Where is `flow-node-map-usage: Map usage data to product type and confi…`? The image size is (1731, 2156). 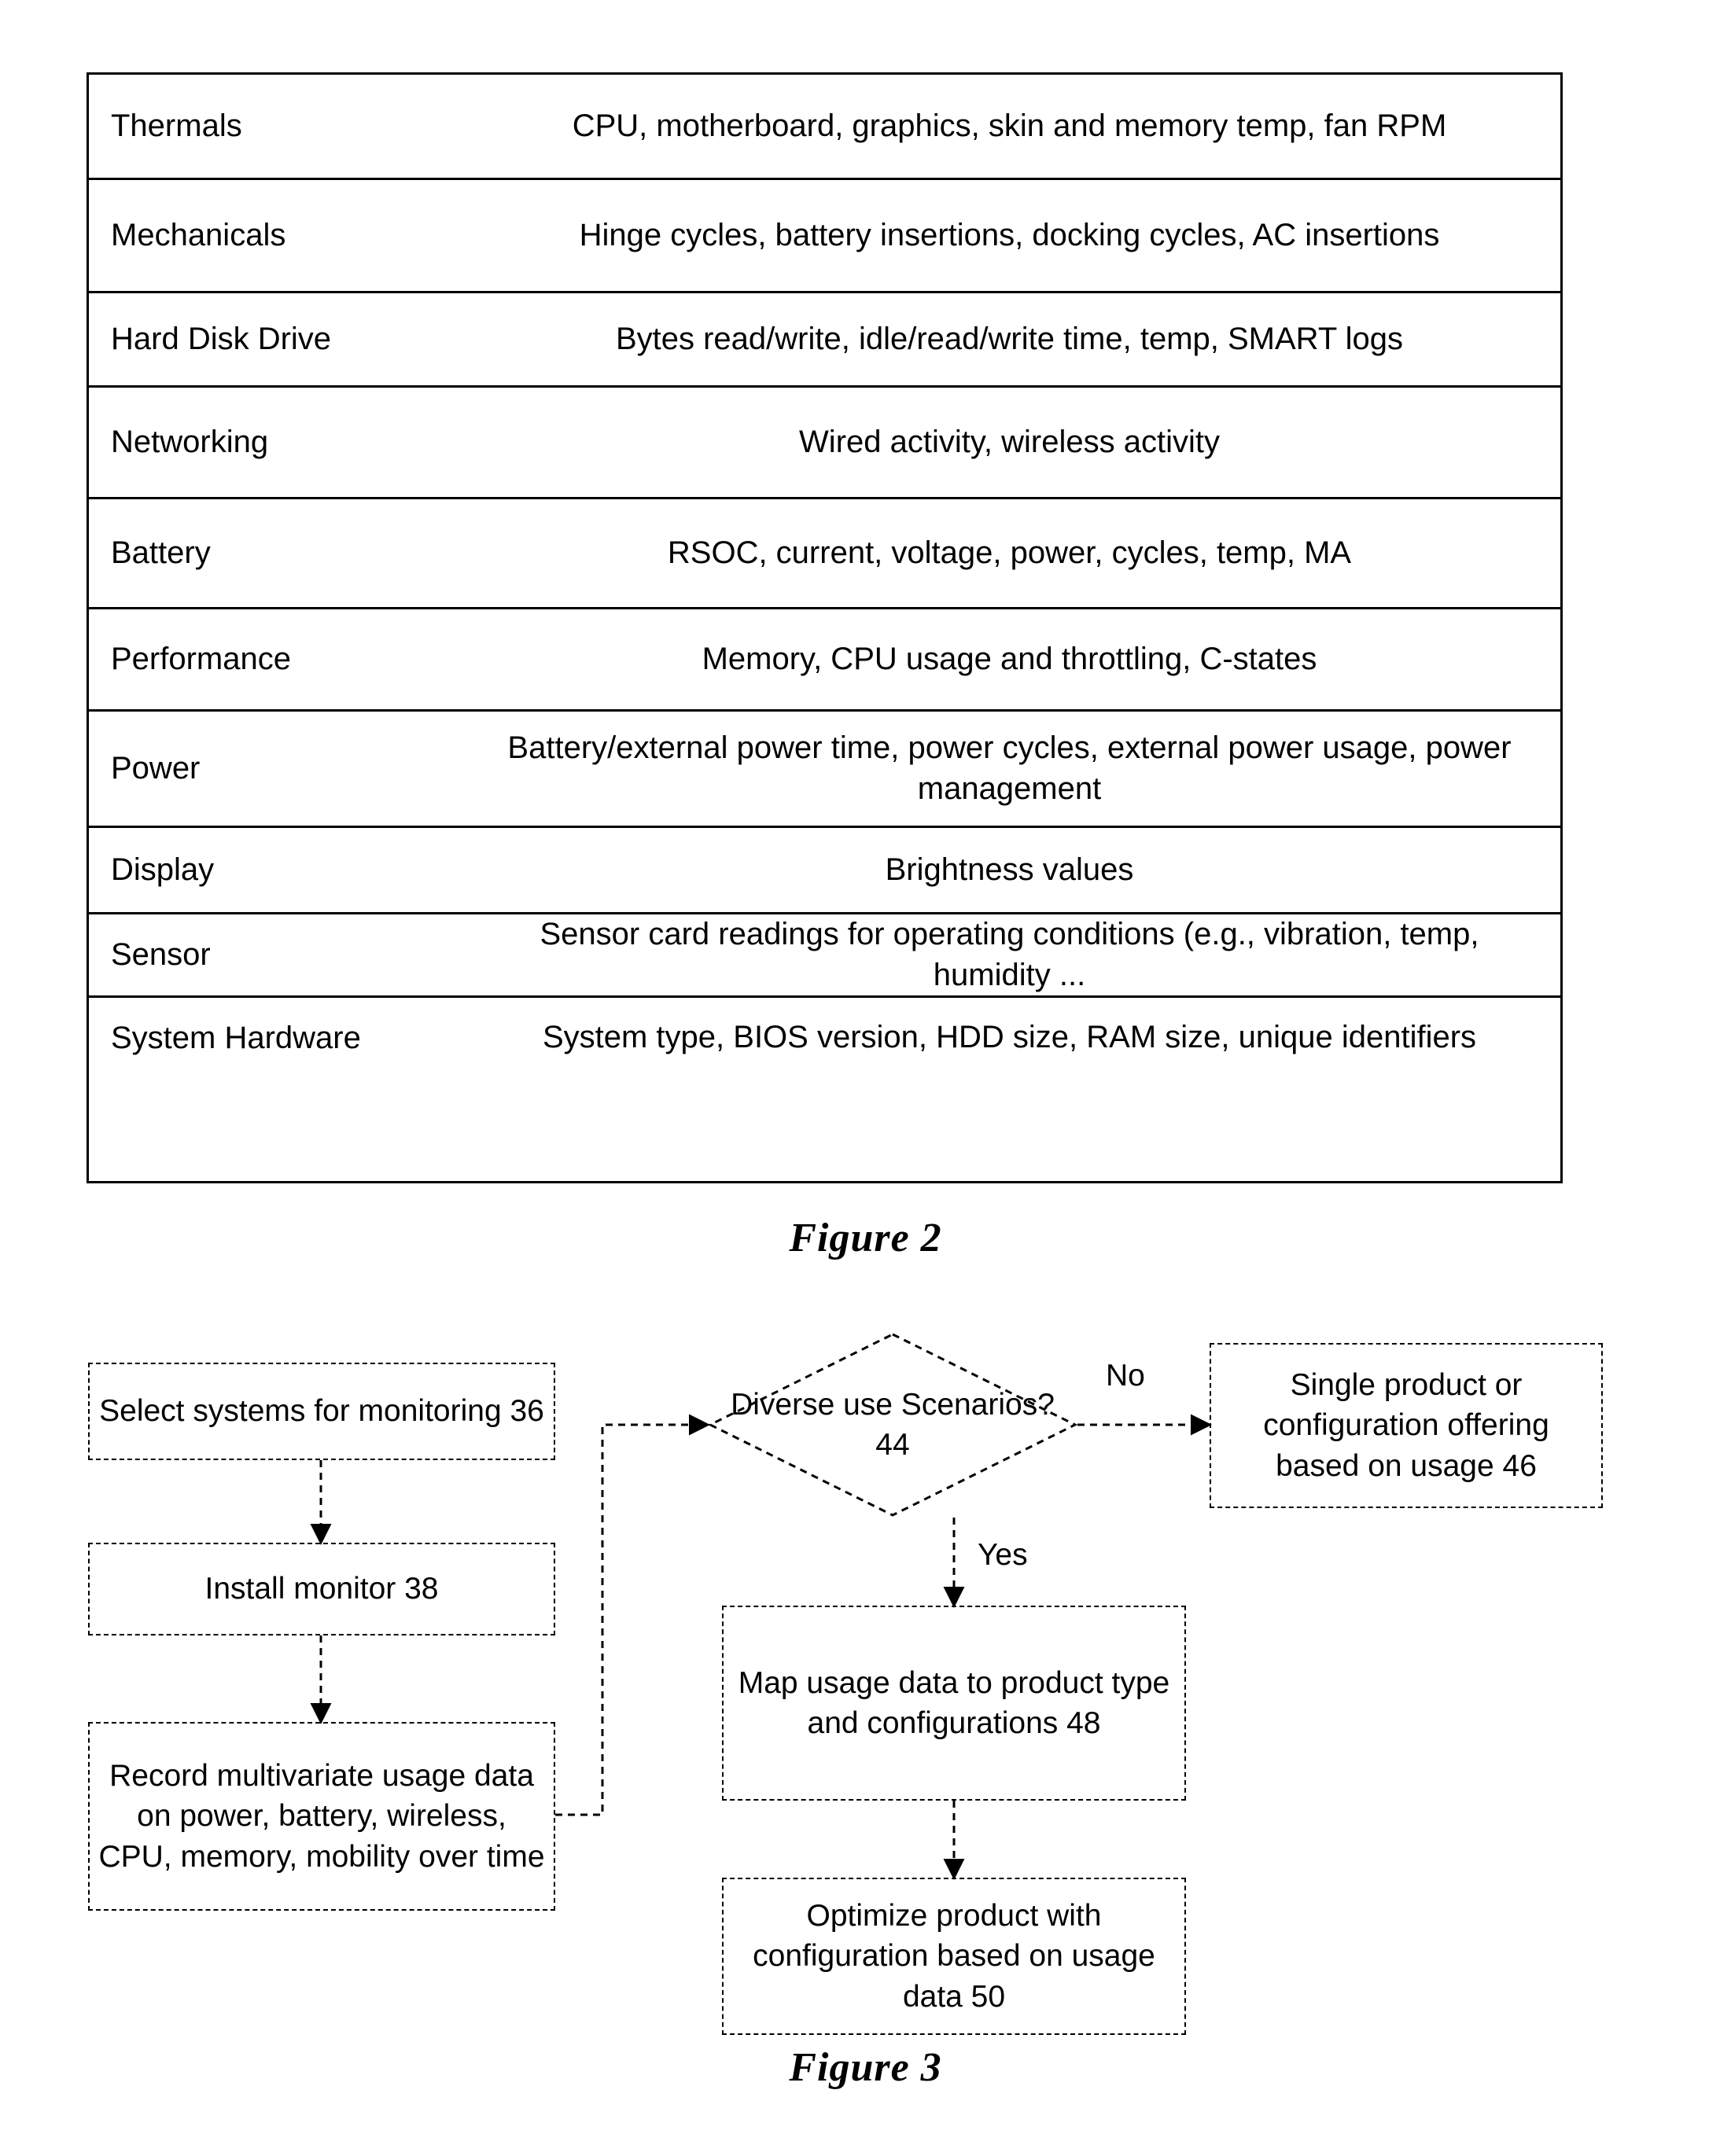 flow-node-map-usage: Map usage data to product type and confi… is located at coordinates (954, 1703).